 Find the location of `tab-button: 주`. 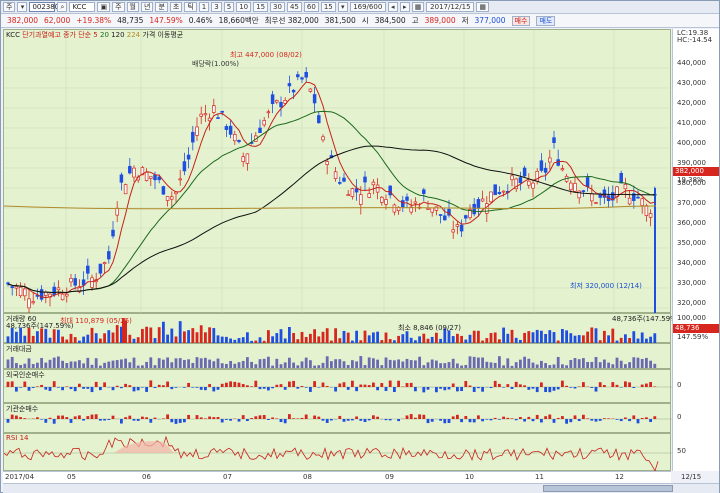

tab-button: 주 is located at coordinates (9, 7).